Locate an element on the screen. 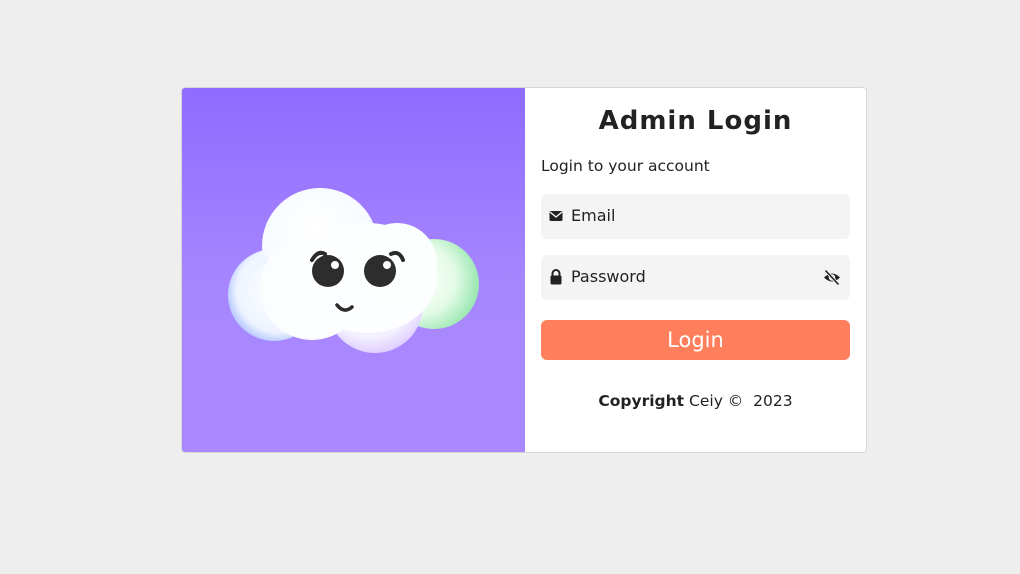 This screenshot has width=1020, height=574. page-title: Admin Login is located at coordinates (695, 121).